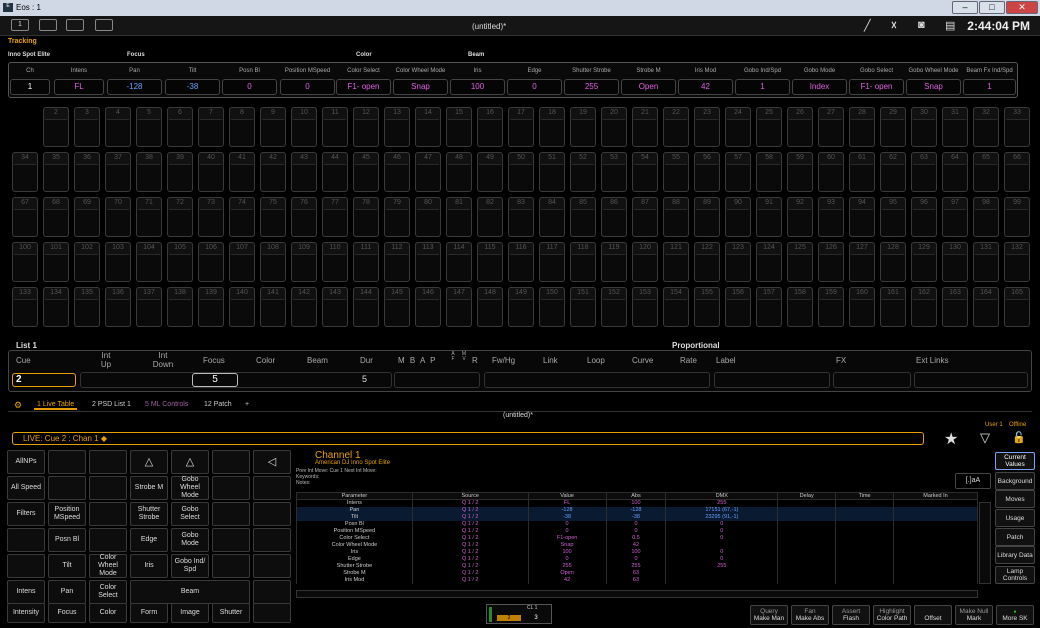 The height and width of the screenshot is (628, 1040). I want to click on param-button: Intens, so click(26, 592).